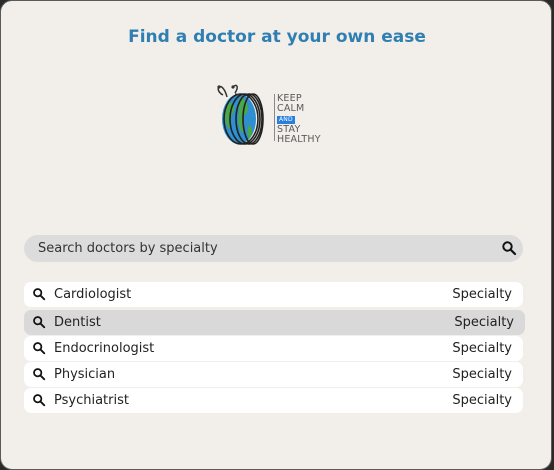 The height and width of the screenshot is (470, 554). I want to click on logo-text: KEEP CALM AND STAY HEALTHY, so click(307, 119).